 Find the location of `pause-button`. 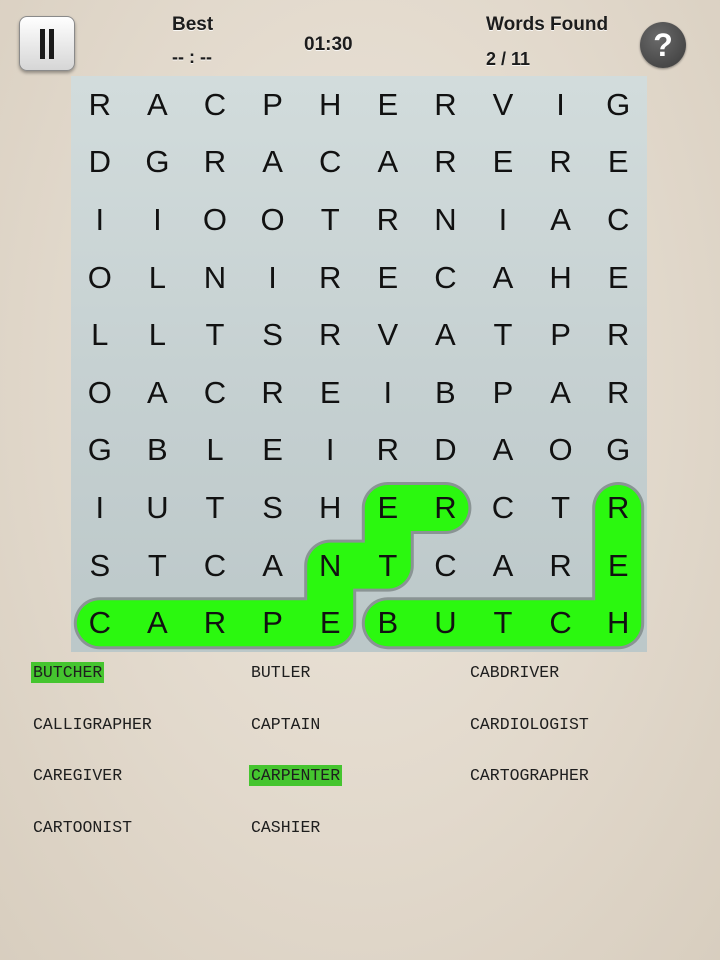

pause-button is located at coordinates (47, 43).